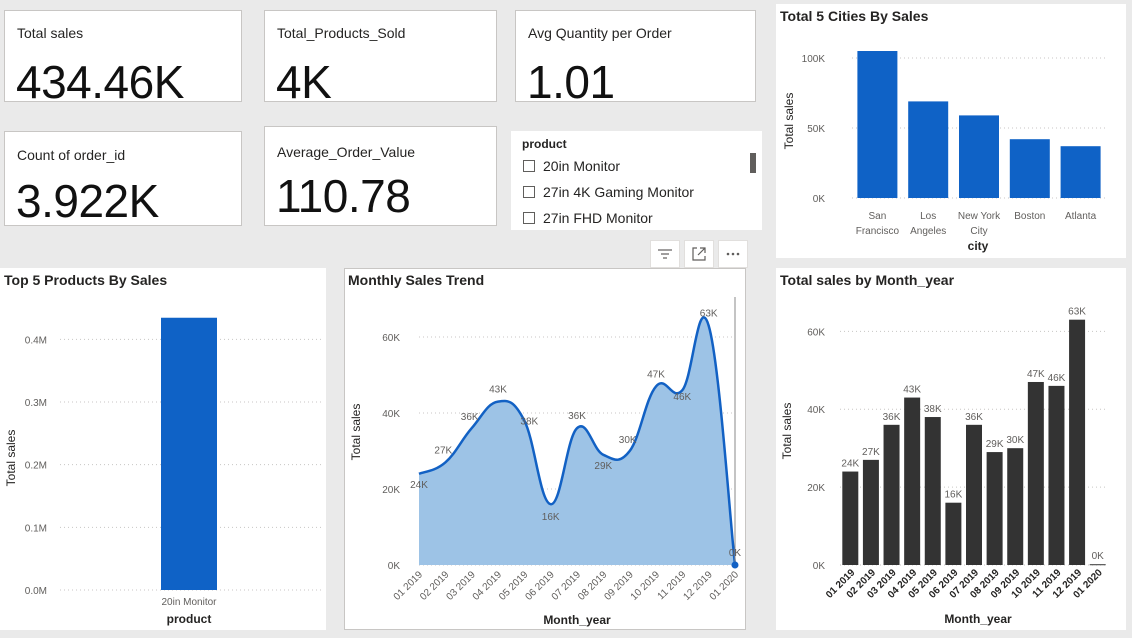 Image resolution: width=1132 pixels, height=638 pixels. I want to click on kpi-card-avg-quantity: Avg Quantity per Order 1.01, so click(635, 59).